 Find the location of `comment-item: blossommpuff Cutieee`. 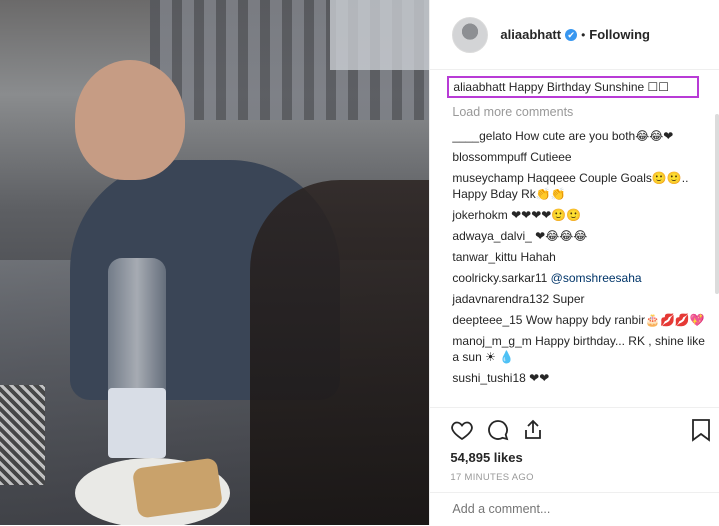

comment-item: blossommpuff Cutieee is located at coordinates (580, 157).